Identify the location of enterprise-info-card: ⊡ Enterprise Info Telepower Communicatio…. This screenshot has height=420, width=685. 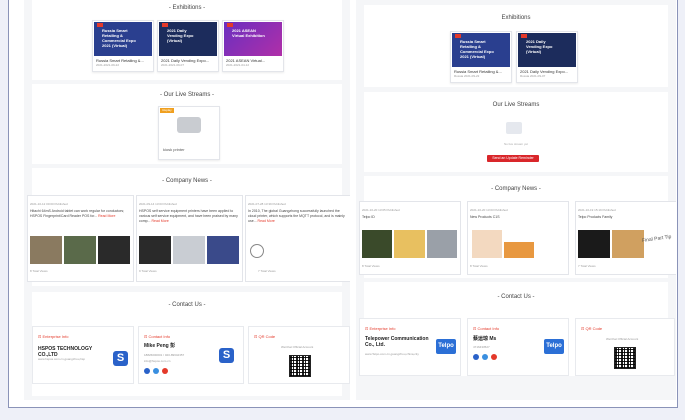
(410, 347).